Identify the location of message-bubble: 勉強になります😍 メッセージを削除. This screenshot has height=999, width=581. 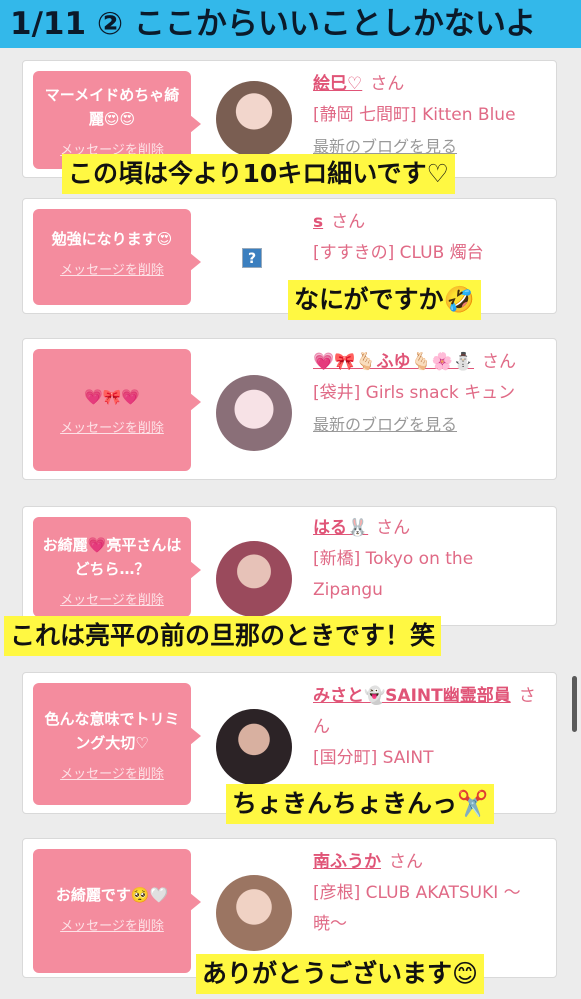
(117, 257).